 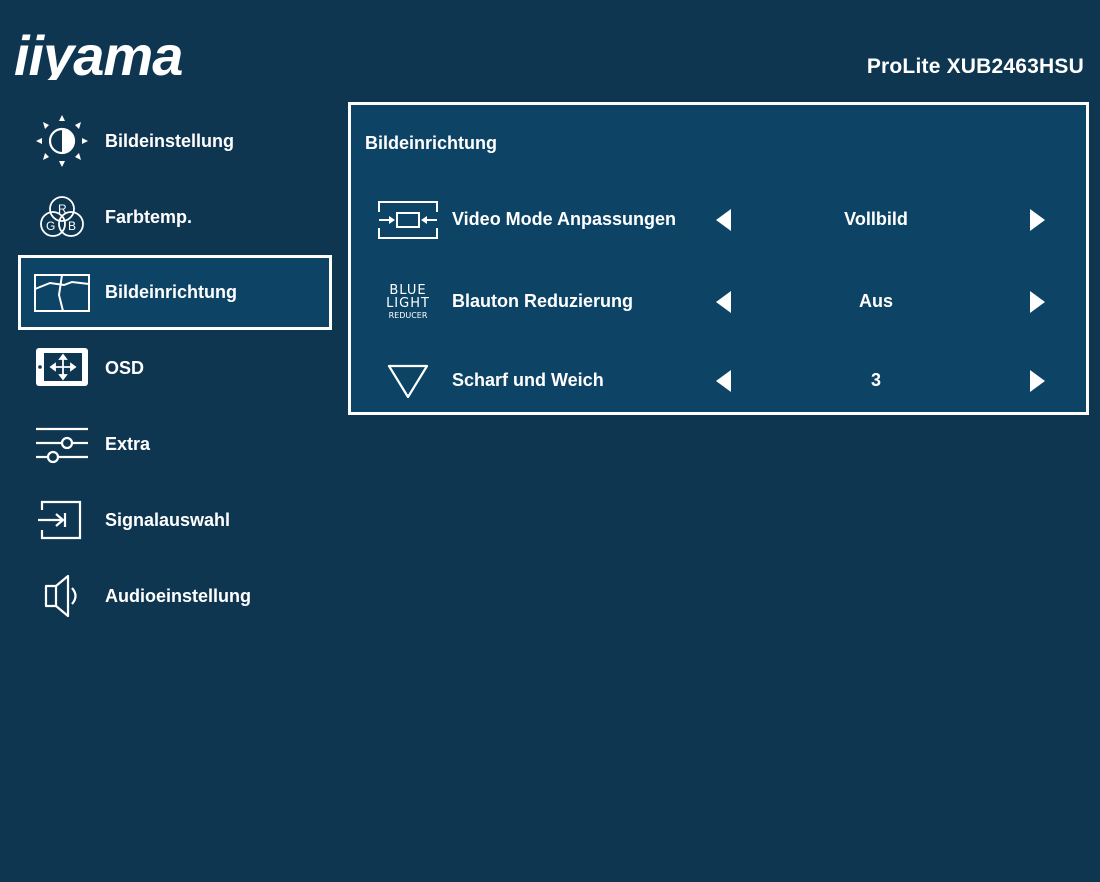 I want to click on svg-text: iiyama, so click(x=98, y=52).